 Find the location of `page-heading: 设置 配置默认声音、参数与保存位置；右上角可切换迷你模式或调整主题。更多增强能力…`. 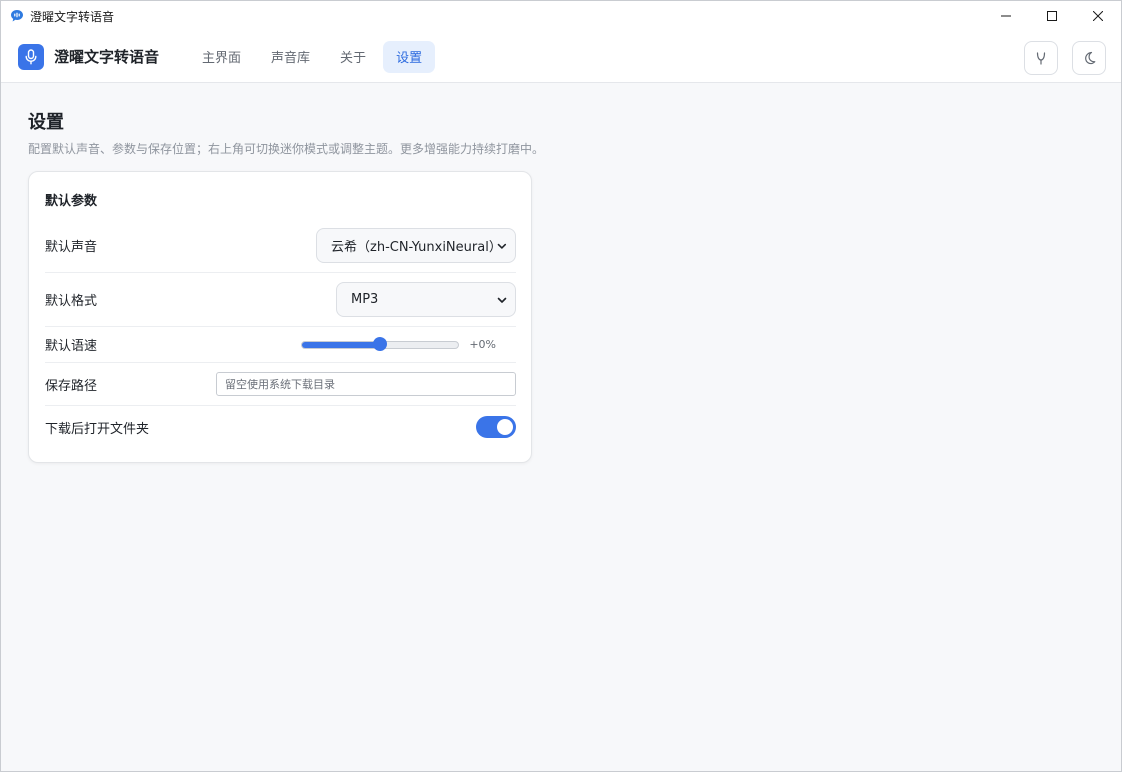

page-heading: 设置 配置默认声音、参数与保存位置；右上角可切换迷你模式或调整主题。更多增强能力… is located at coordinates (286, 132).